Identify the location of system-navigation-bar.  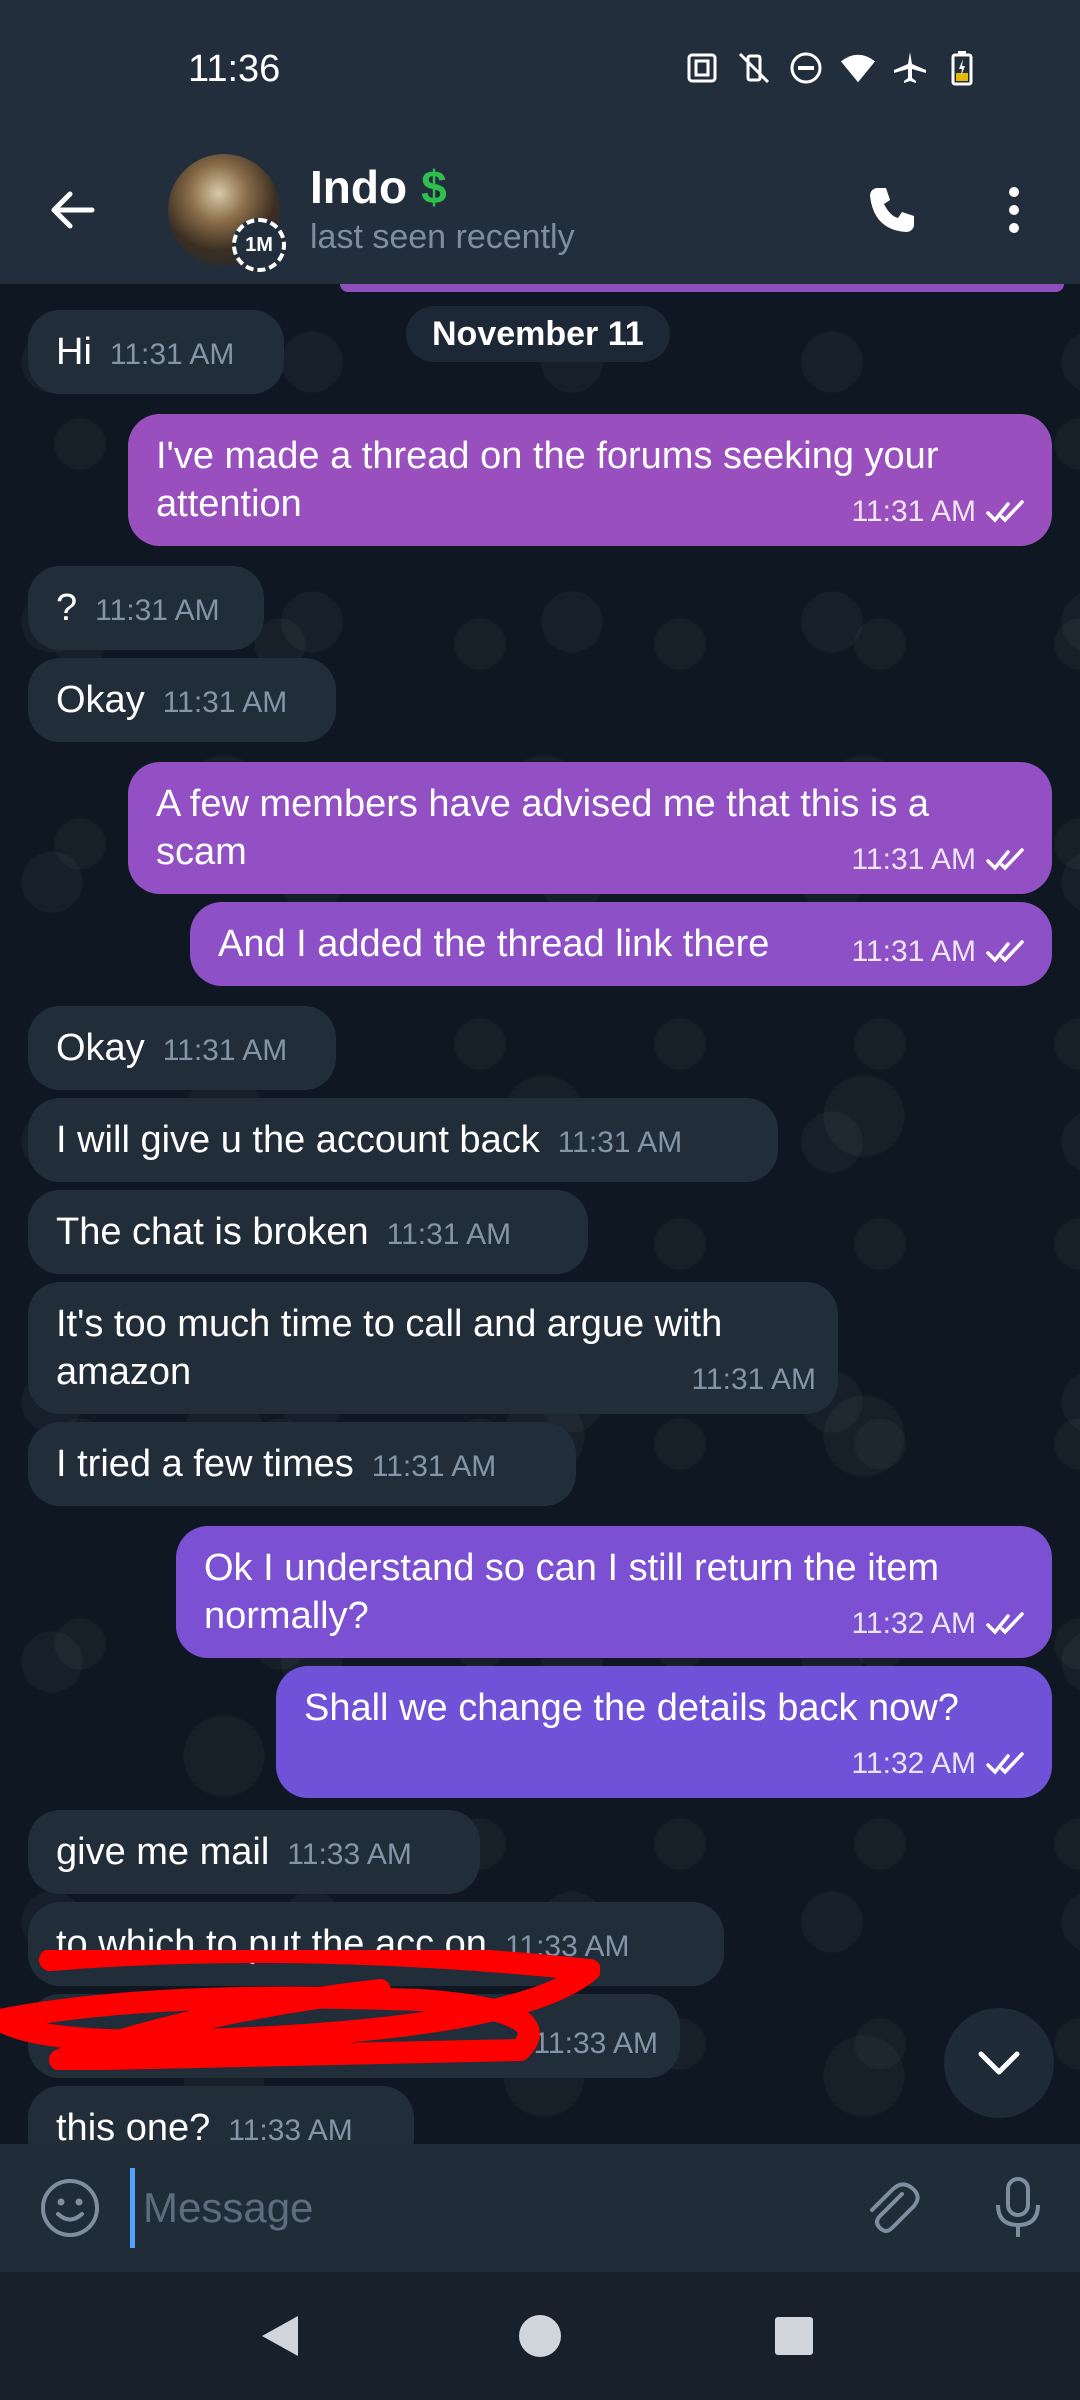
(540, 2336).